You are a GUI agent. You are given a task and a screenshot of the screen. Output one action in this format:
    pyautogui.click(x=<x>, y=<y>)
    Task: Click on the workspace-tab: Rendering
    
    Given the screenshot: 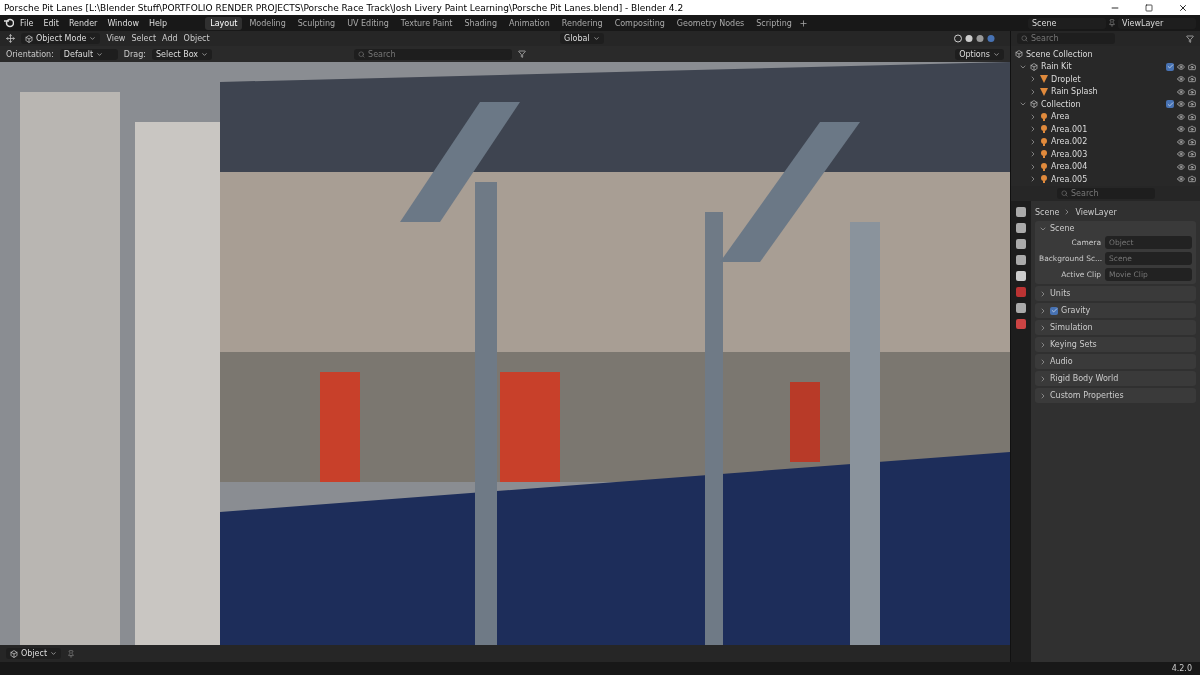 What is the action you would take?
    pyautogui.click(x=582, y=23)
    